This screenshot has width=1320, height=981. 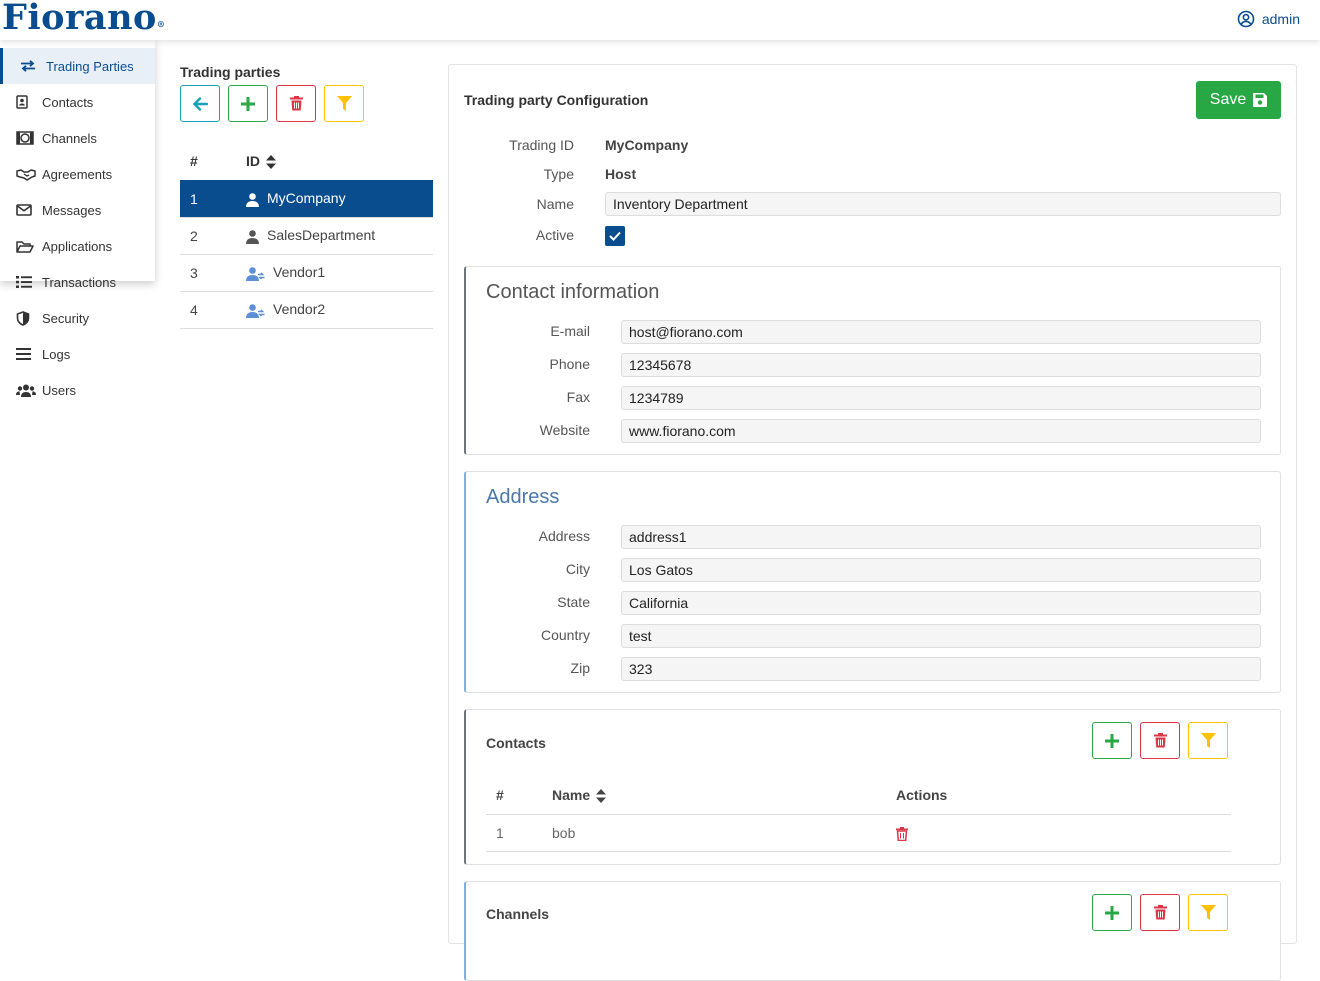 I want to click on filter-channels-button, so click(x=1208, y=912).